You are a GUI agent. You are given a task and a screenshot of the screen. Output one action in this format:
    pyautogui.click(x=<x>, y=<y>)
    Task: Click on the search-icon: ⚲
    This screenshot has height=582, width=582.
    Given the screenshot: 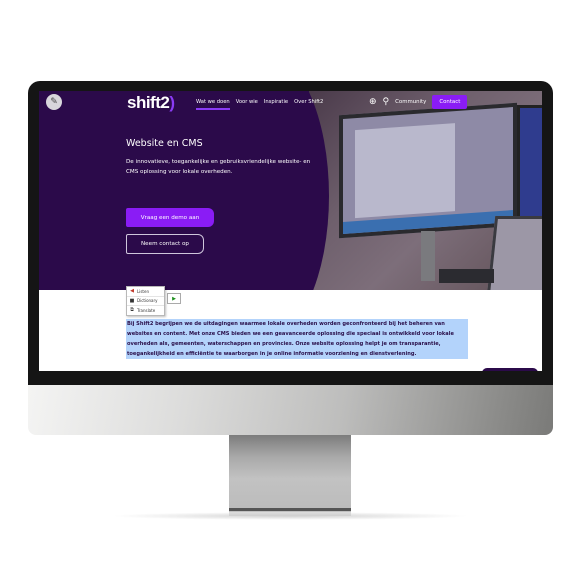 What is the action you would take?
    pyautogui.click(x=386, y=102)
    